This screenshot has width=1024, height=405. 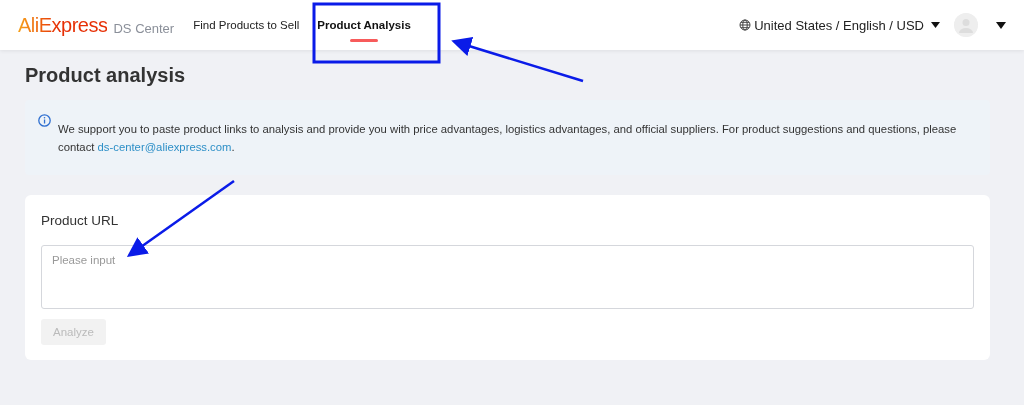 What do you see at coordinates (839, 25) in the screenshot?
I see `locale-selector: United States / English / USD` at bounding box center [839, 25].